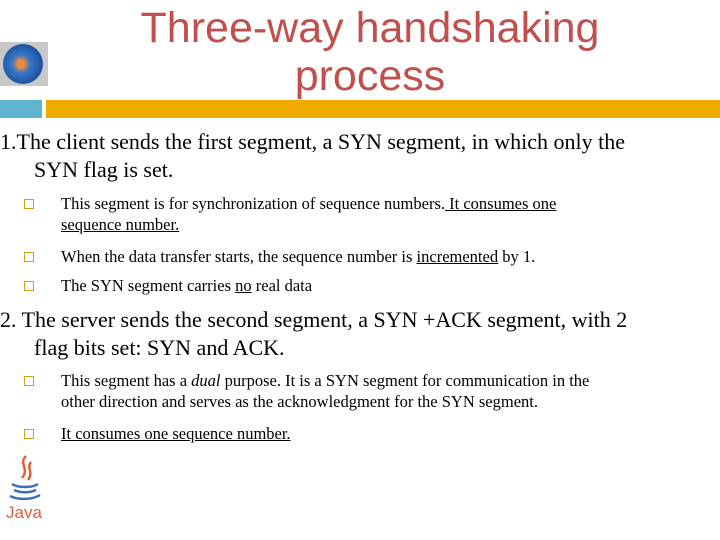 This screenshot has width=720, height=540. What do you see at coordinates (25, 491) in the screenshot?
I see `cup-icon` at bounding box center [25, 491].